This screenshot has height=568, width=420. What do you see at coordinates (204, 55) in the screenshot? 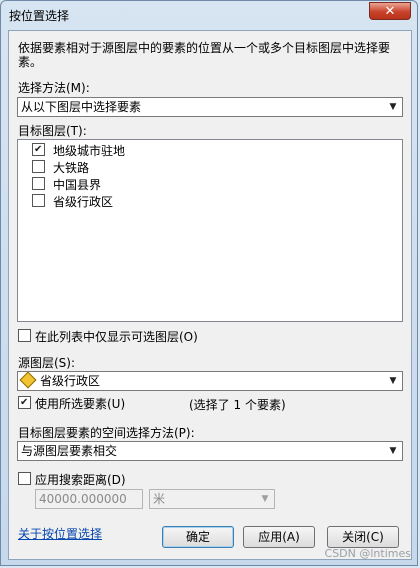
I see `description-text: 依据要素相对于源图层中的要素的位置从一个或多个目标图层中选择要素。` at bounding box center [204, 55].